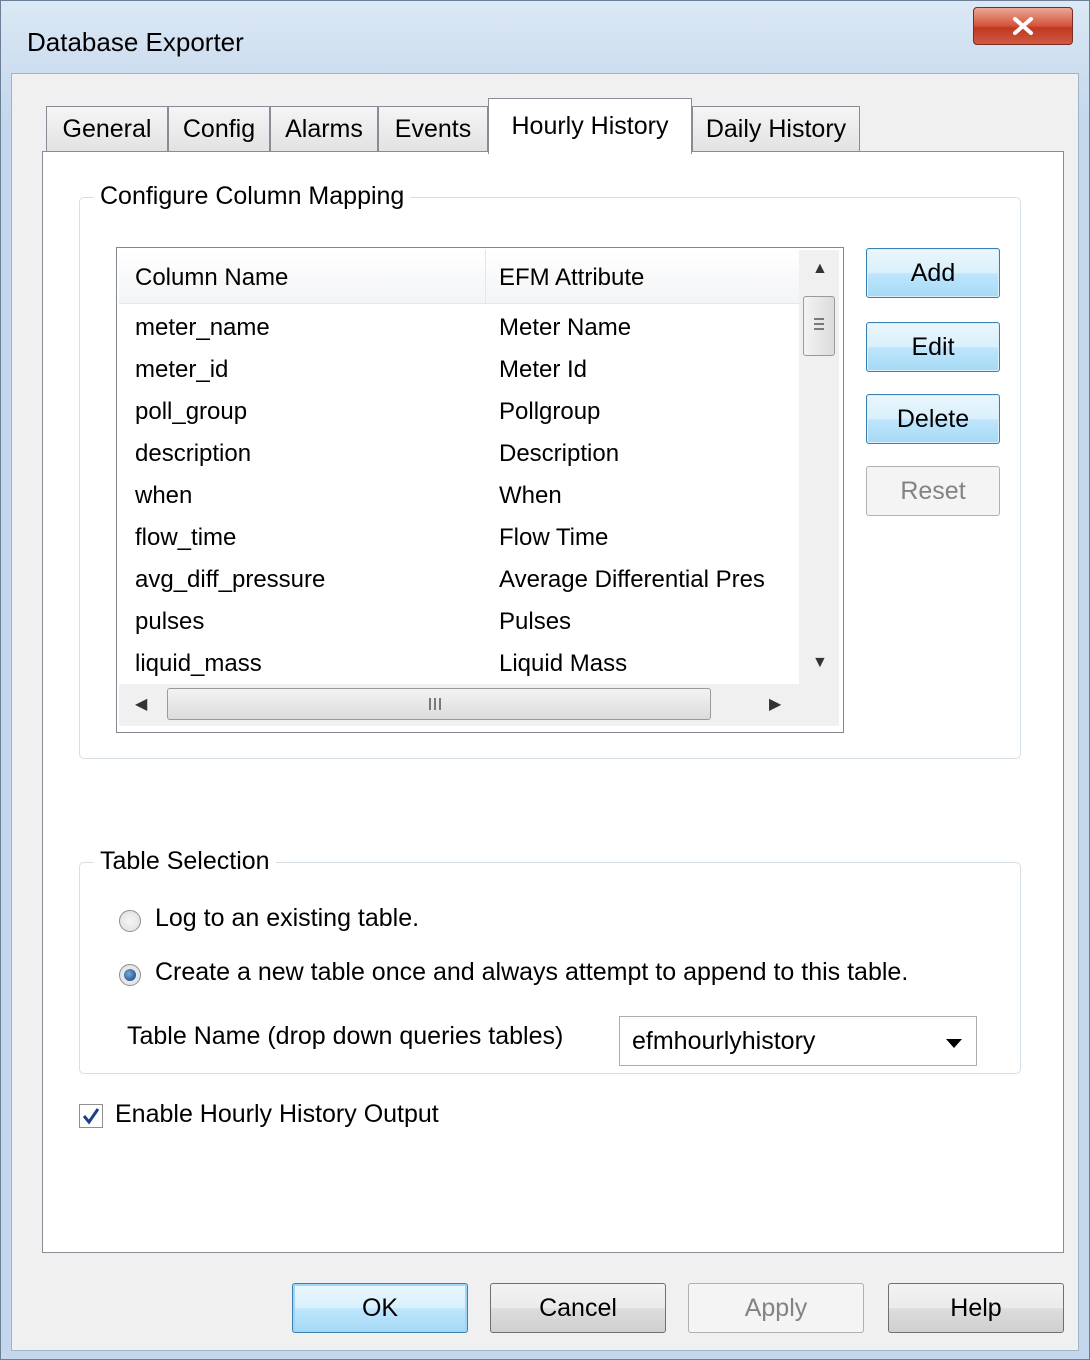  Describe the element at coordinates (563, 663) in the screenshot. I see `row-efm-attribute: Liquid Mass` at that location.